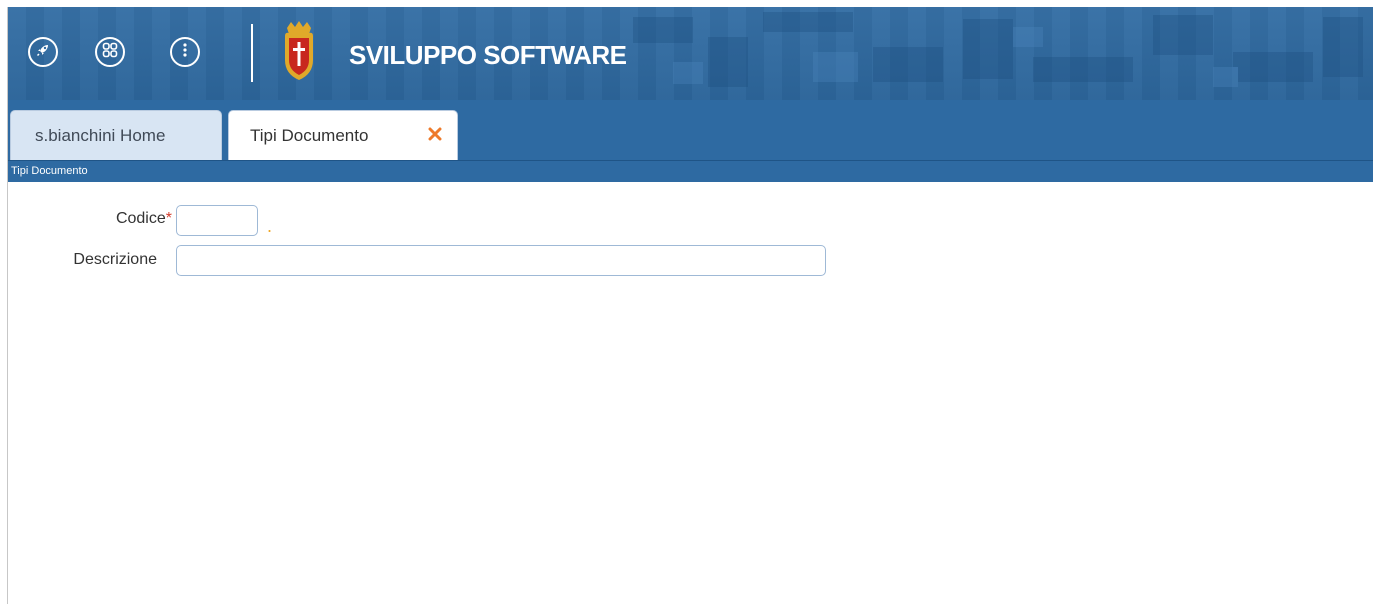  Describe the element at coordinates (299, 50) in the screenshot. I see `coat-of-arms-logo` at that location.